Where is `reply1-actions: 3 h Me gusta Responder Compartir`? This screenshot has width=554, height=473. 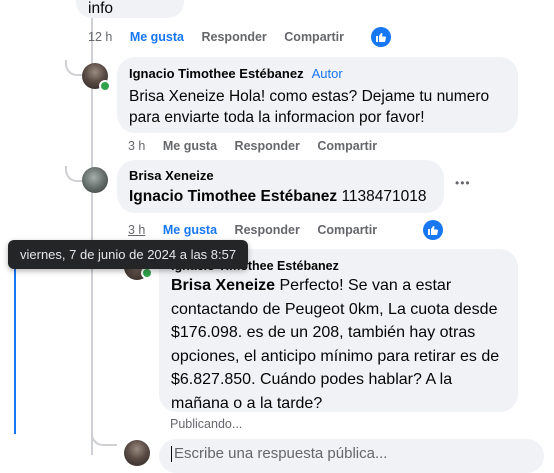 reply1-actions: 3 h Me gusta Responder Compartir is located at coordinates (259, 146).